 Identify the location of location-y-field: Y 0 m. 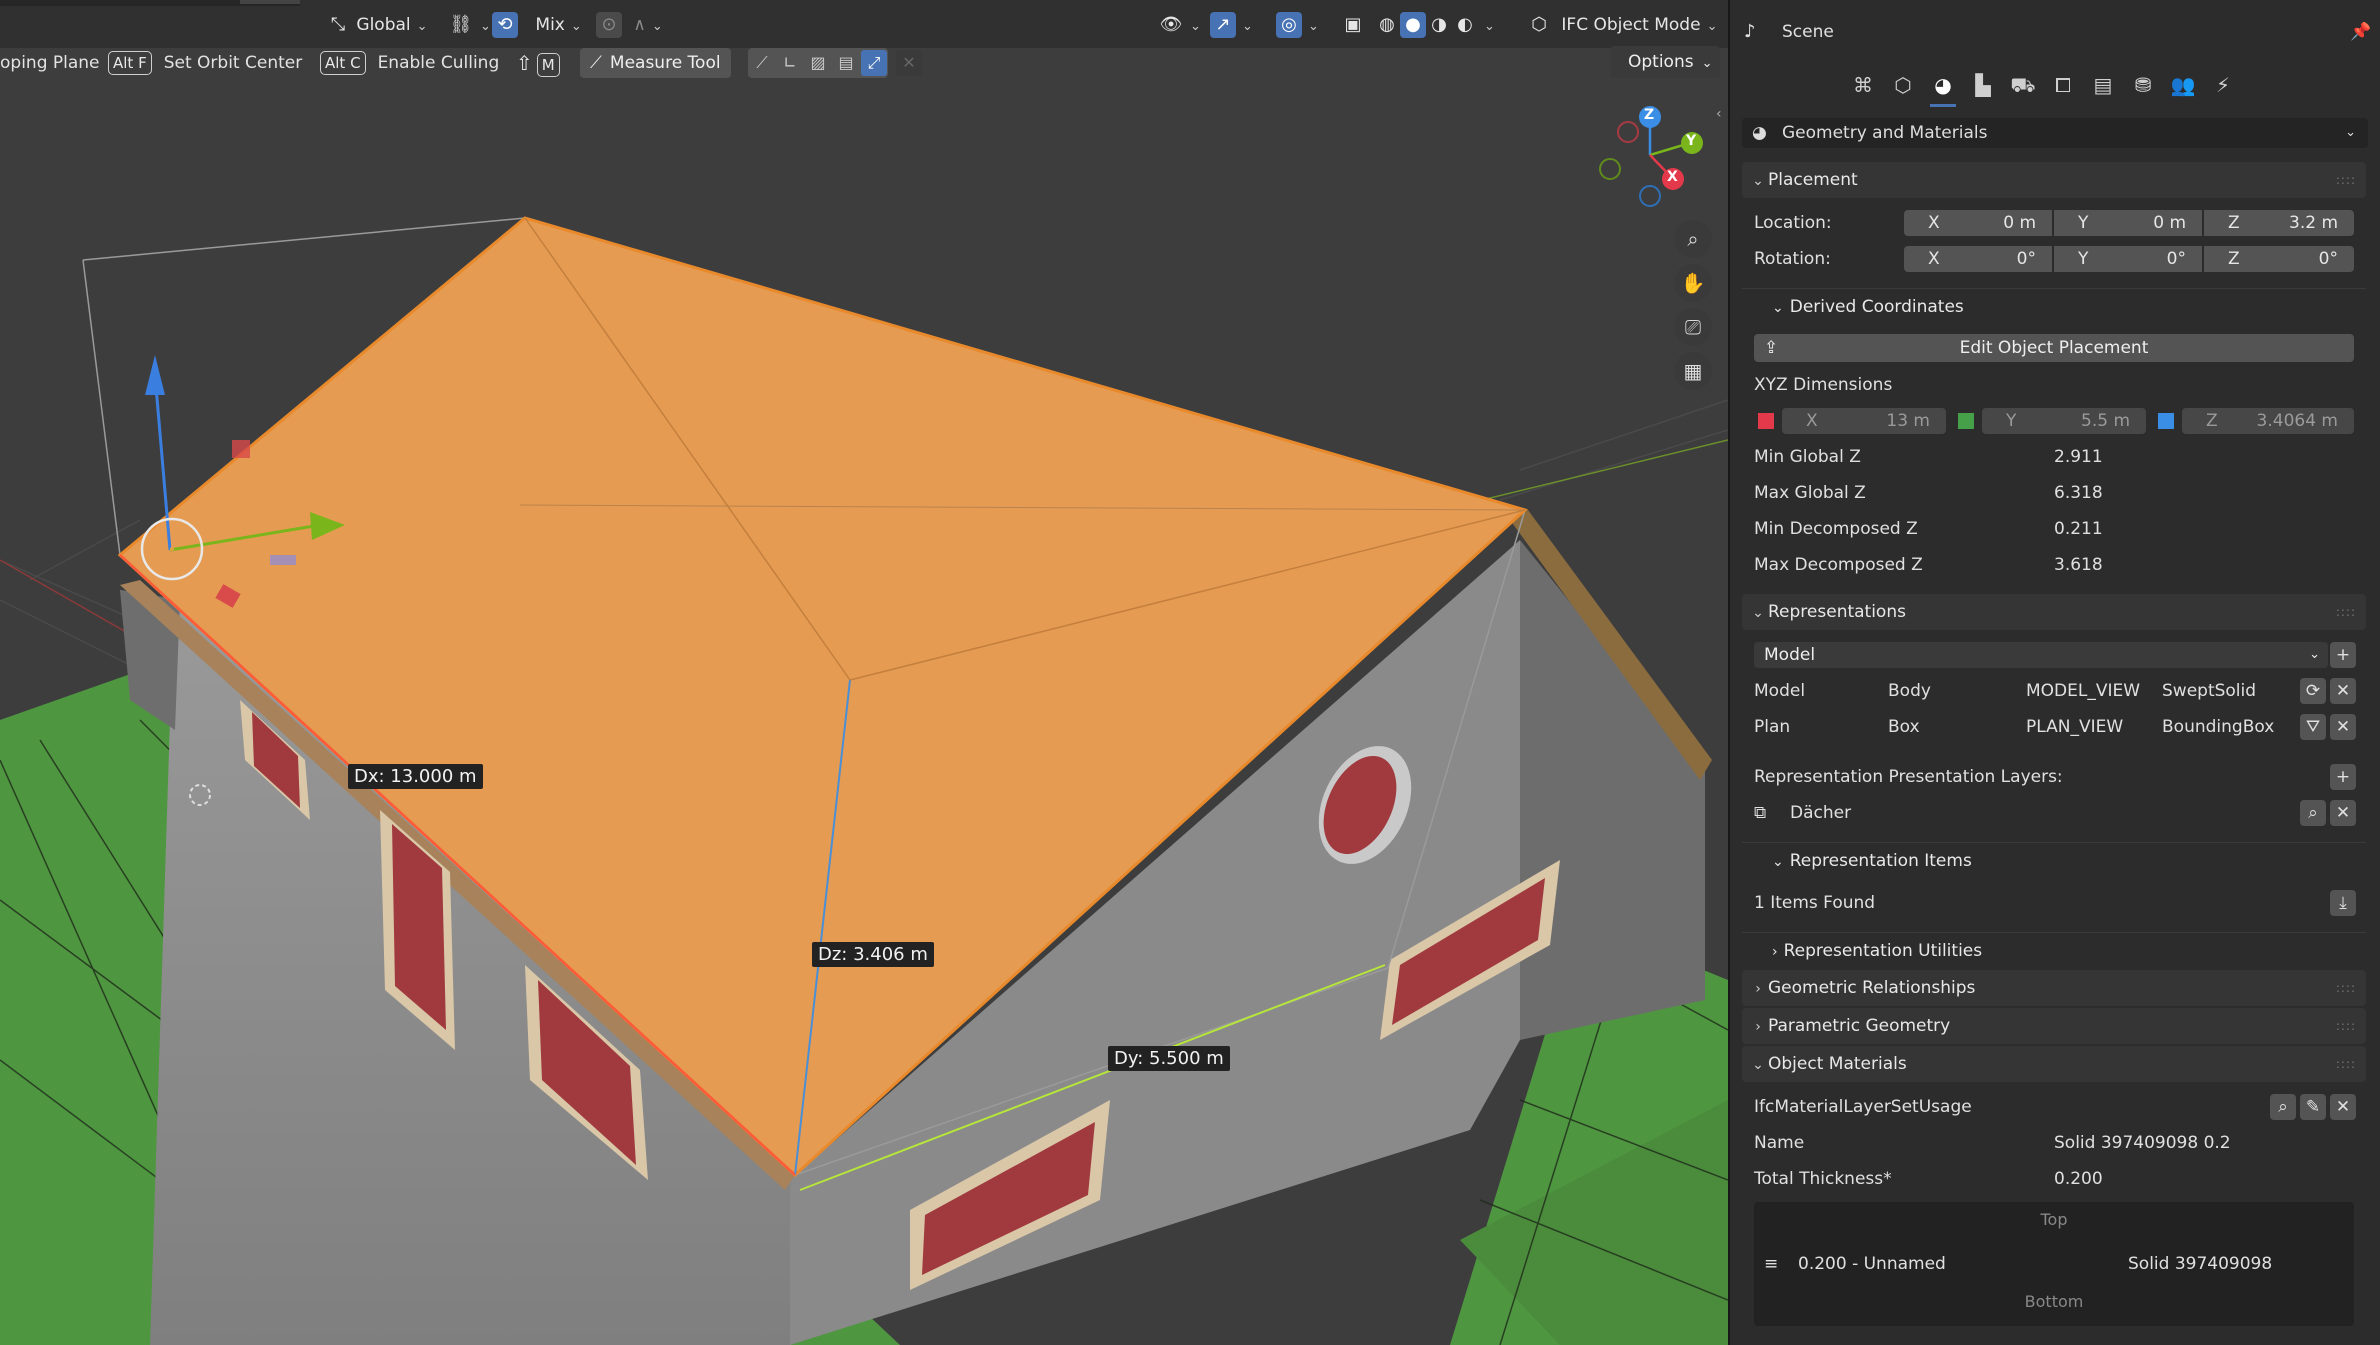
(2128, 223).